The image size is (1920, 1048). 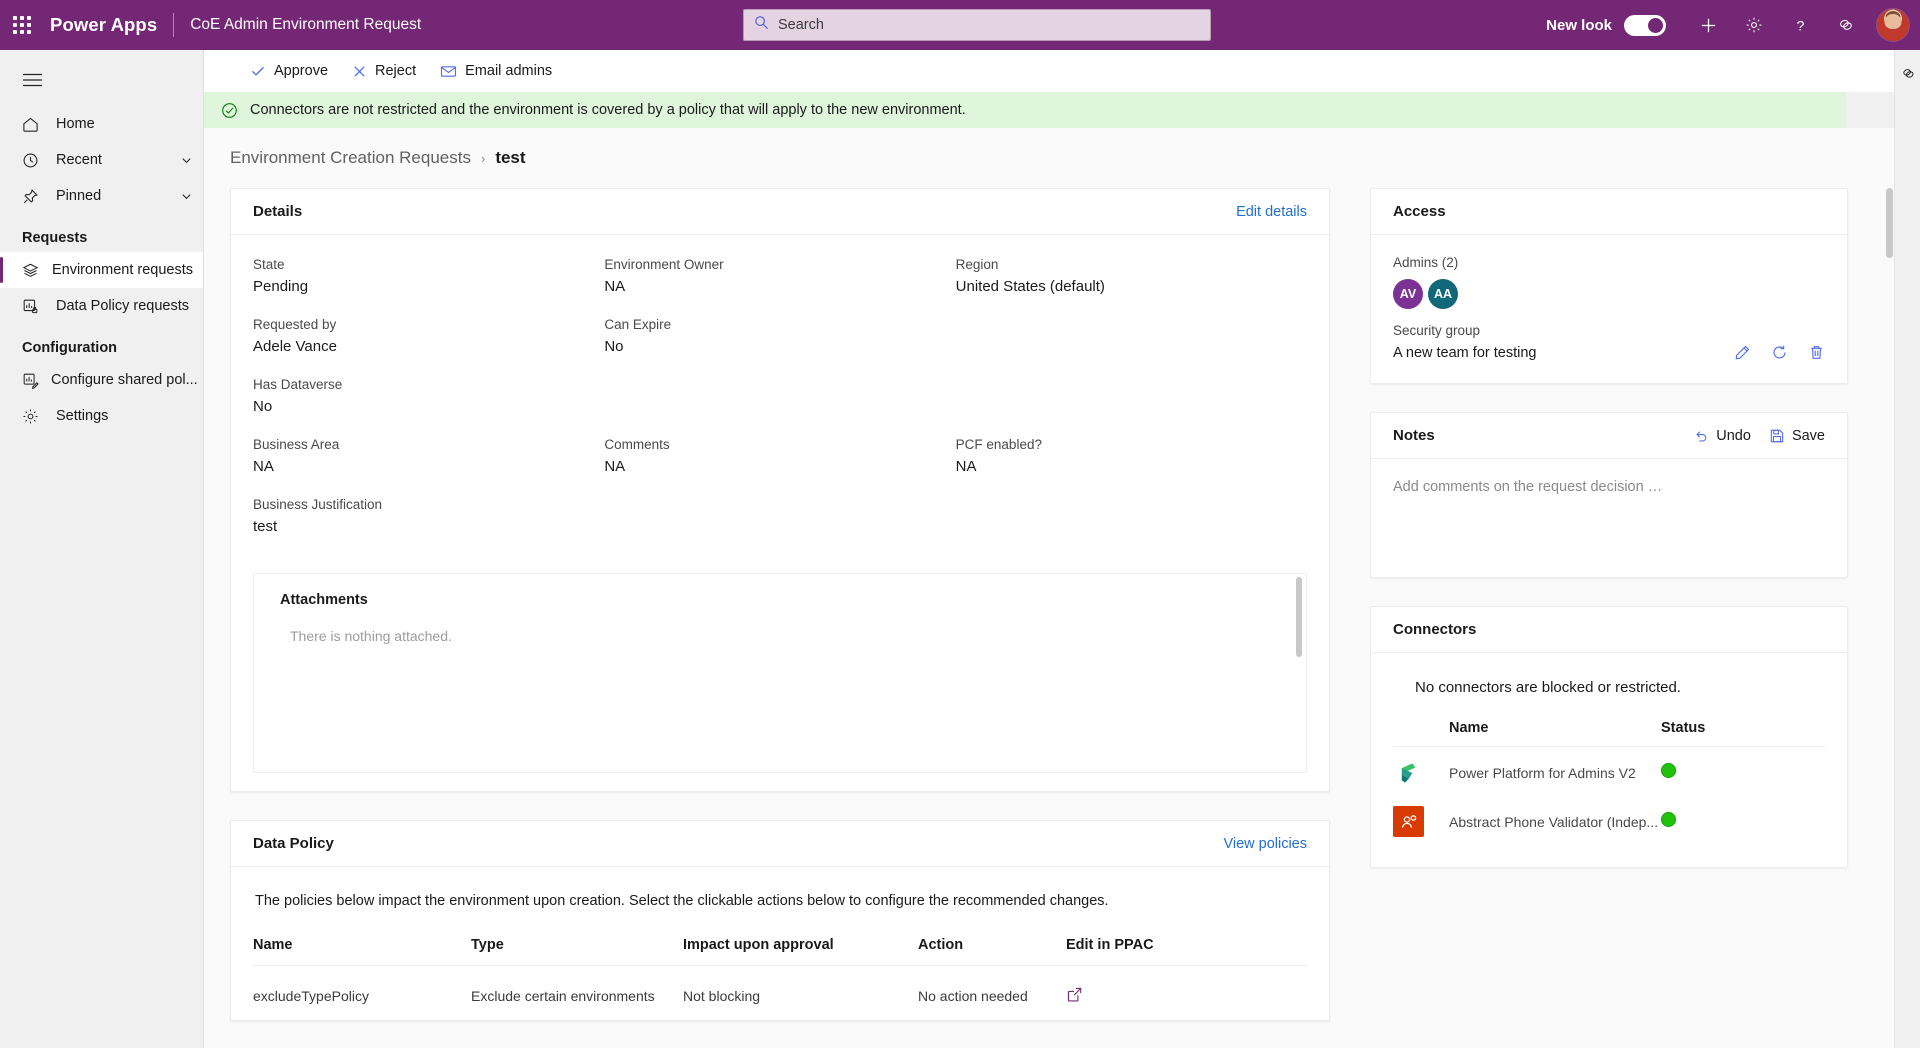 I want to click on reject-button: Reject, so click(x=384, y=71).